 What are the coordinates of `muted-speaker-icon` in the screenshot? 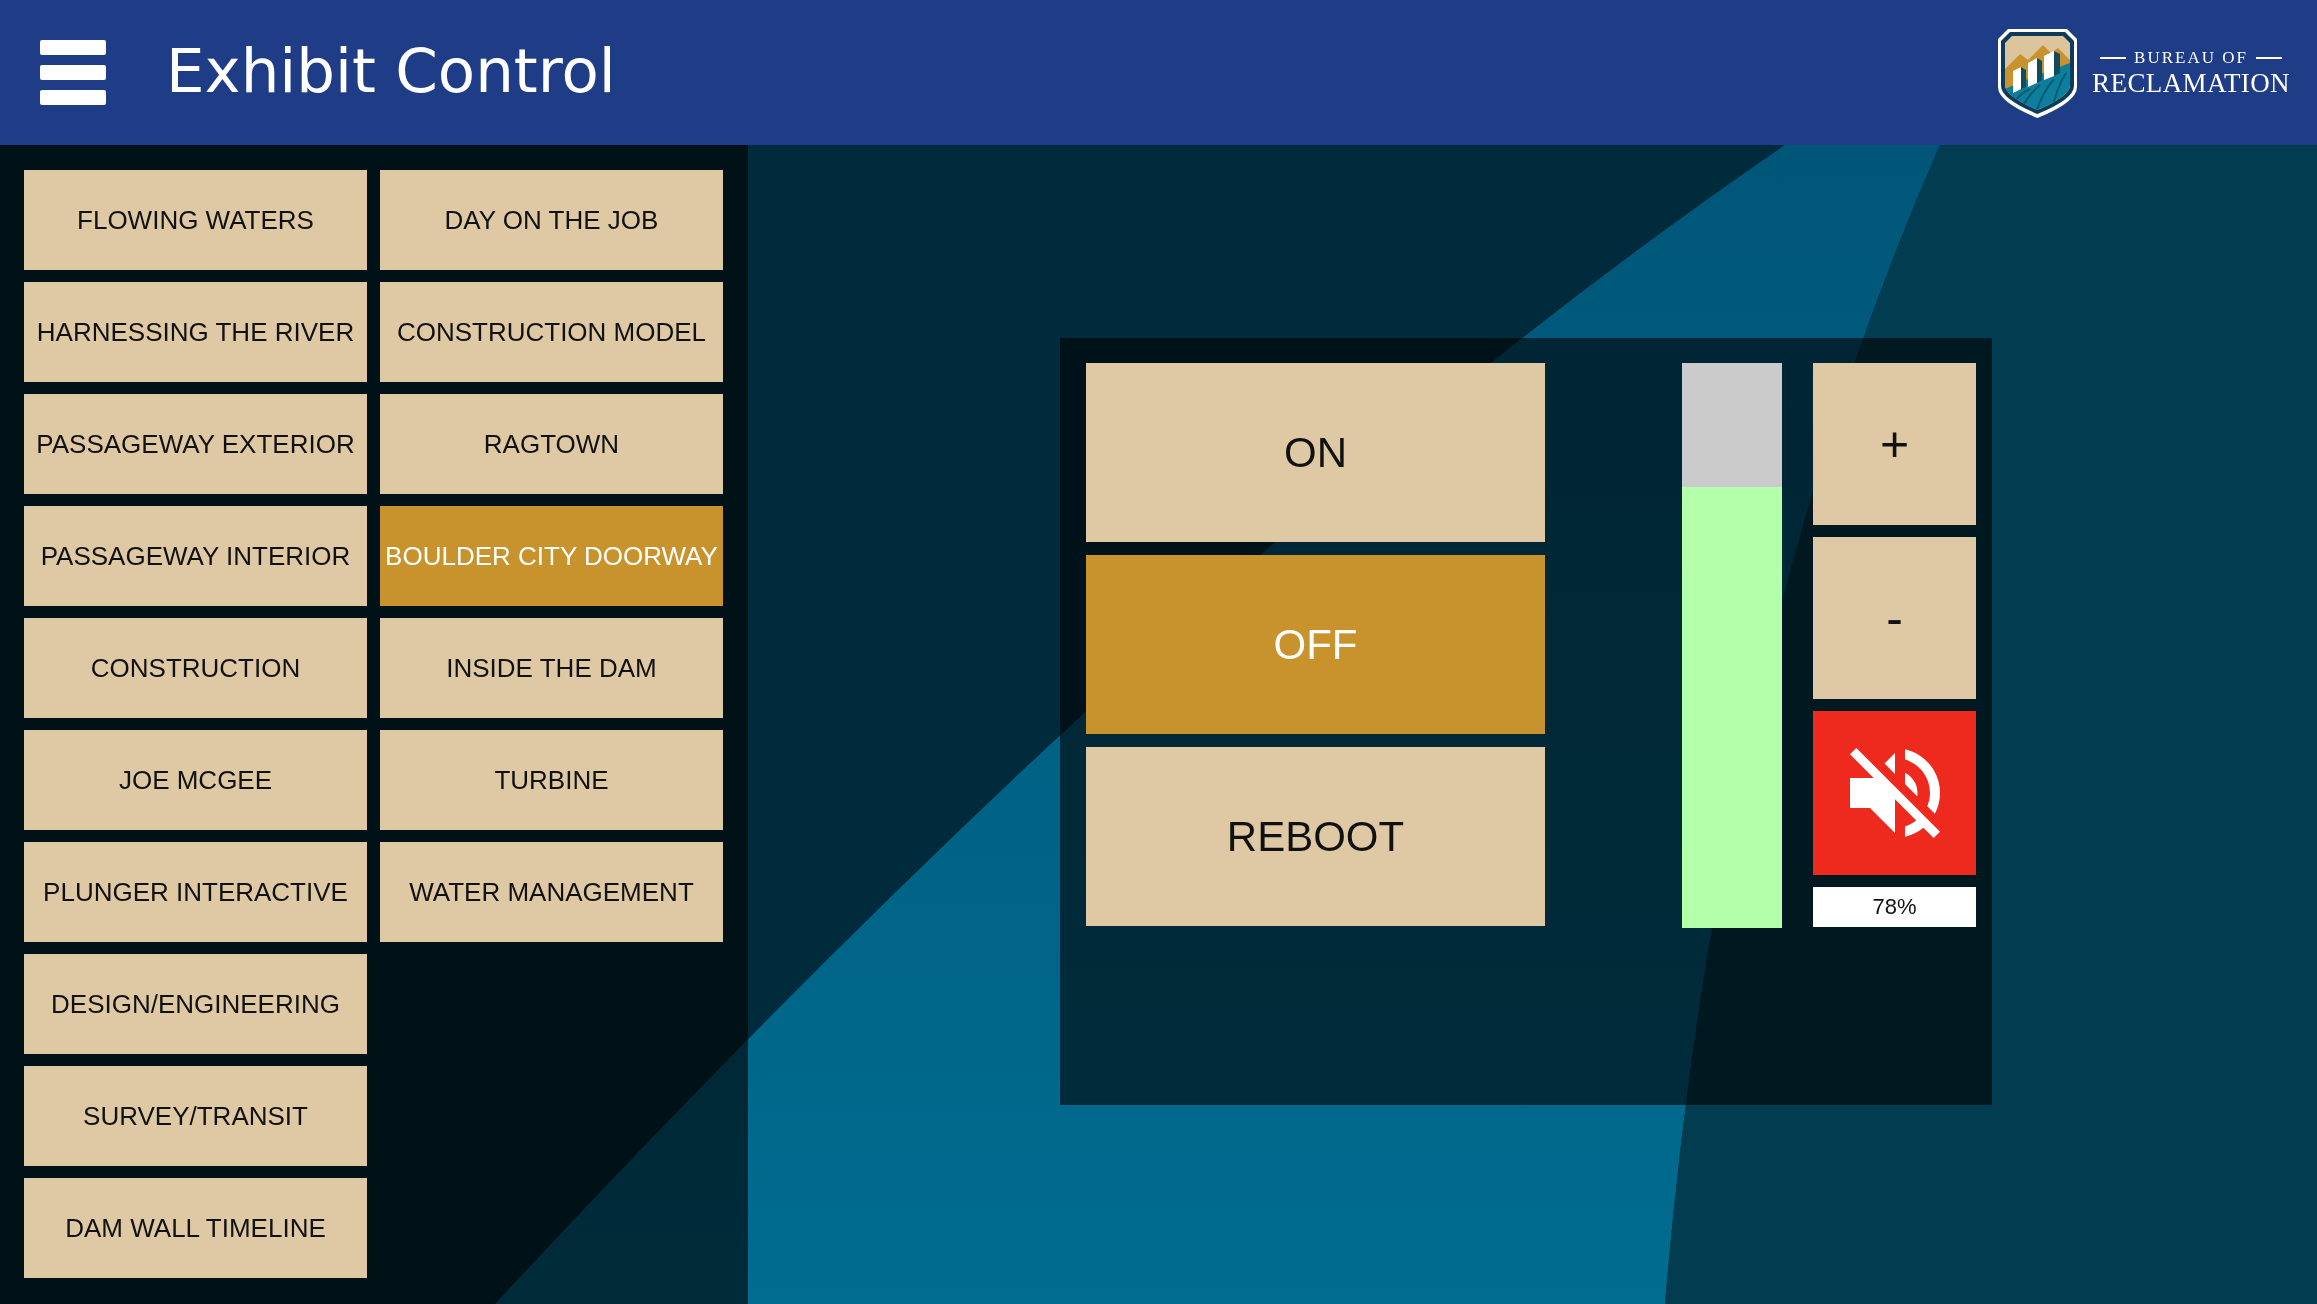 It's located at (1894, 793).